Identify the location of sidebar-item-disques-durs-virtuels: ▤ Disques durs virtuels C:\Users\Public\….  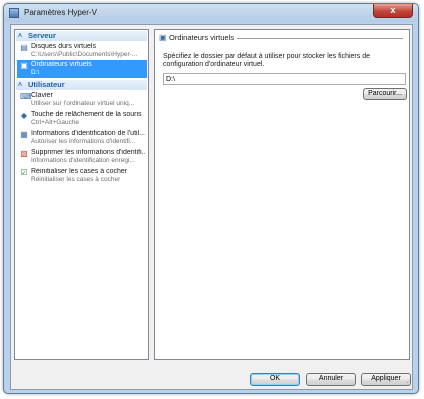
(82, 51).